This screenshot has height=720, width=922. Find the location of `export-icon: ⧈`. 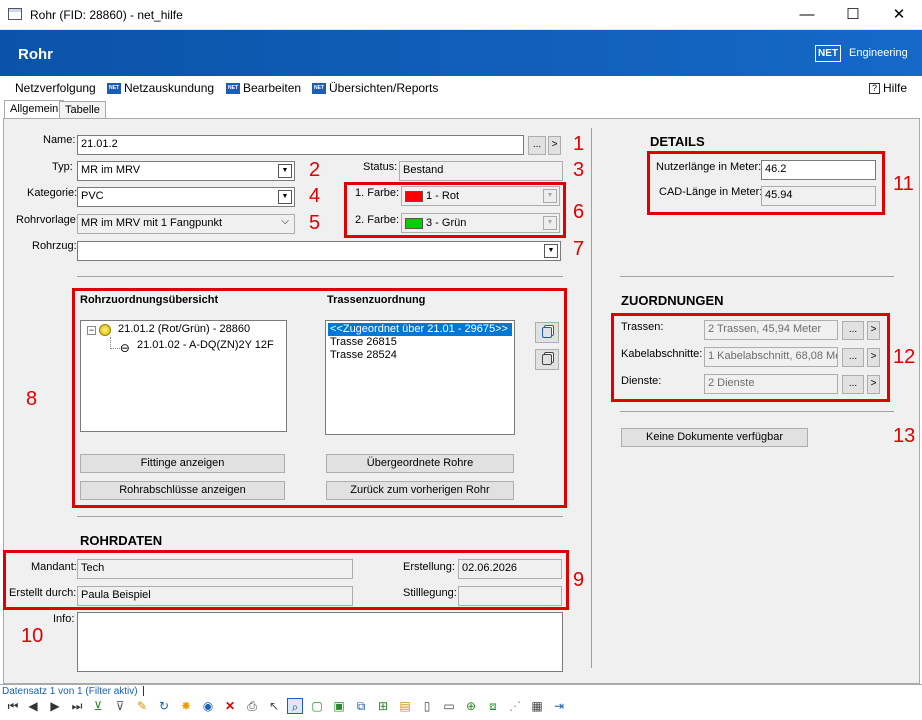

export-icon: ⧈ is located at coordinates (493, 706).